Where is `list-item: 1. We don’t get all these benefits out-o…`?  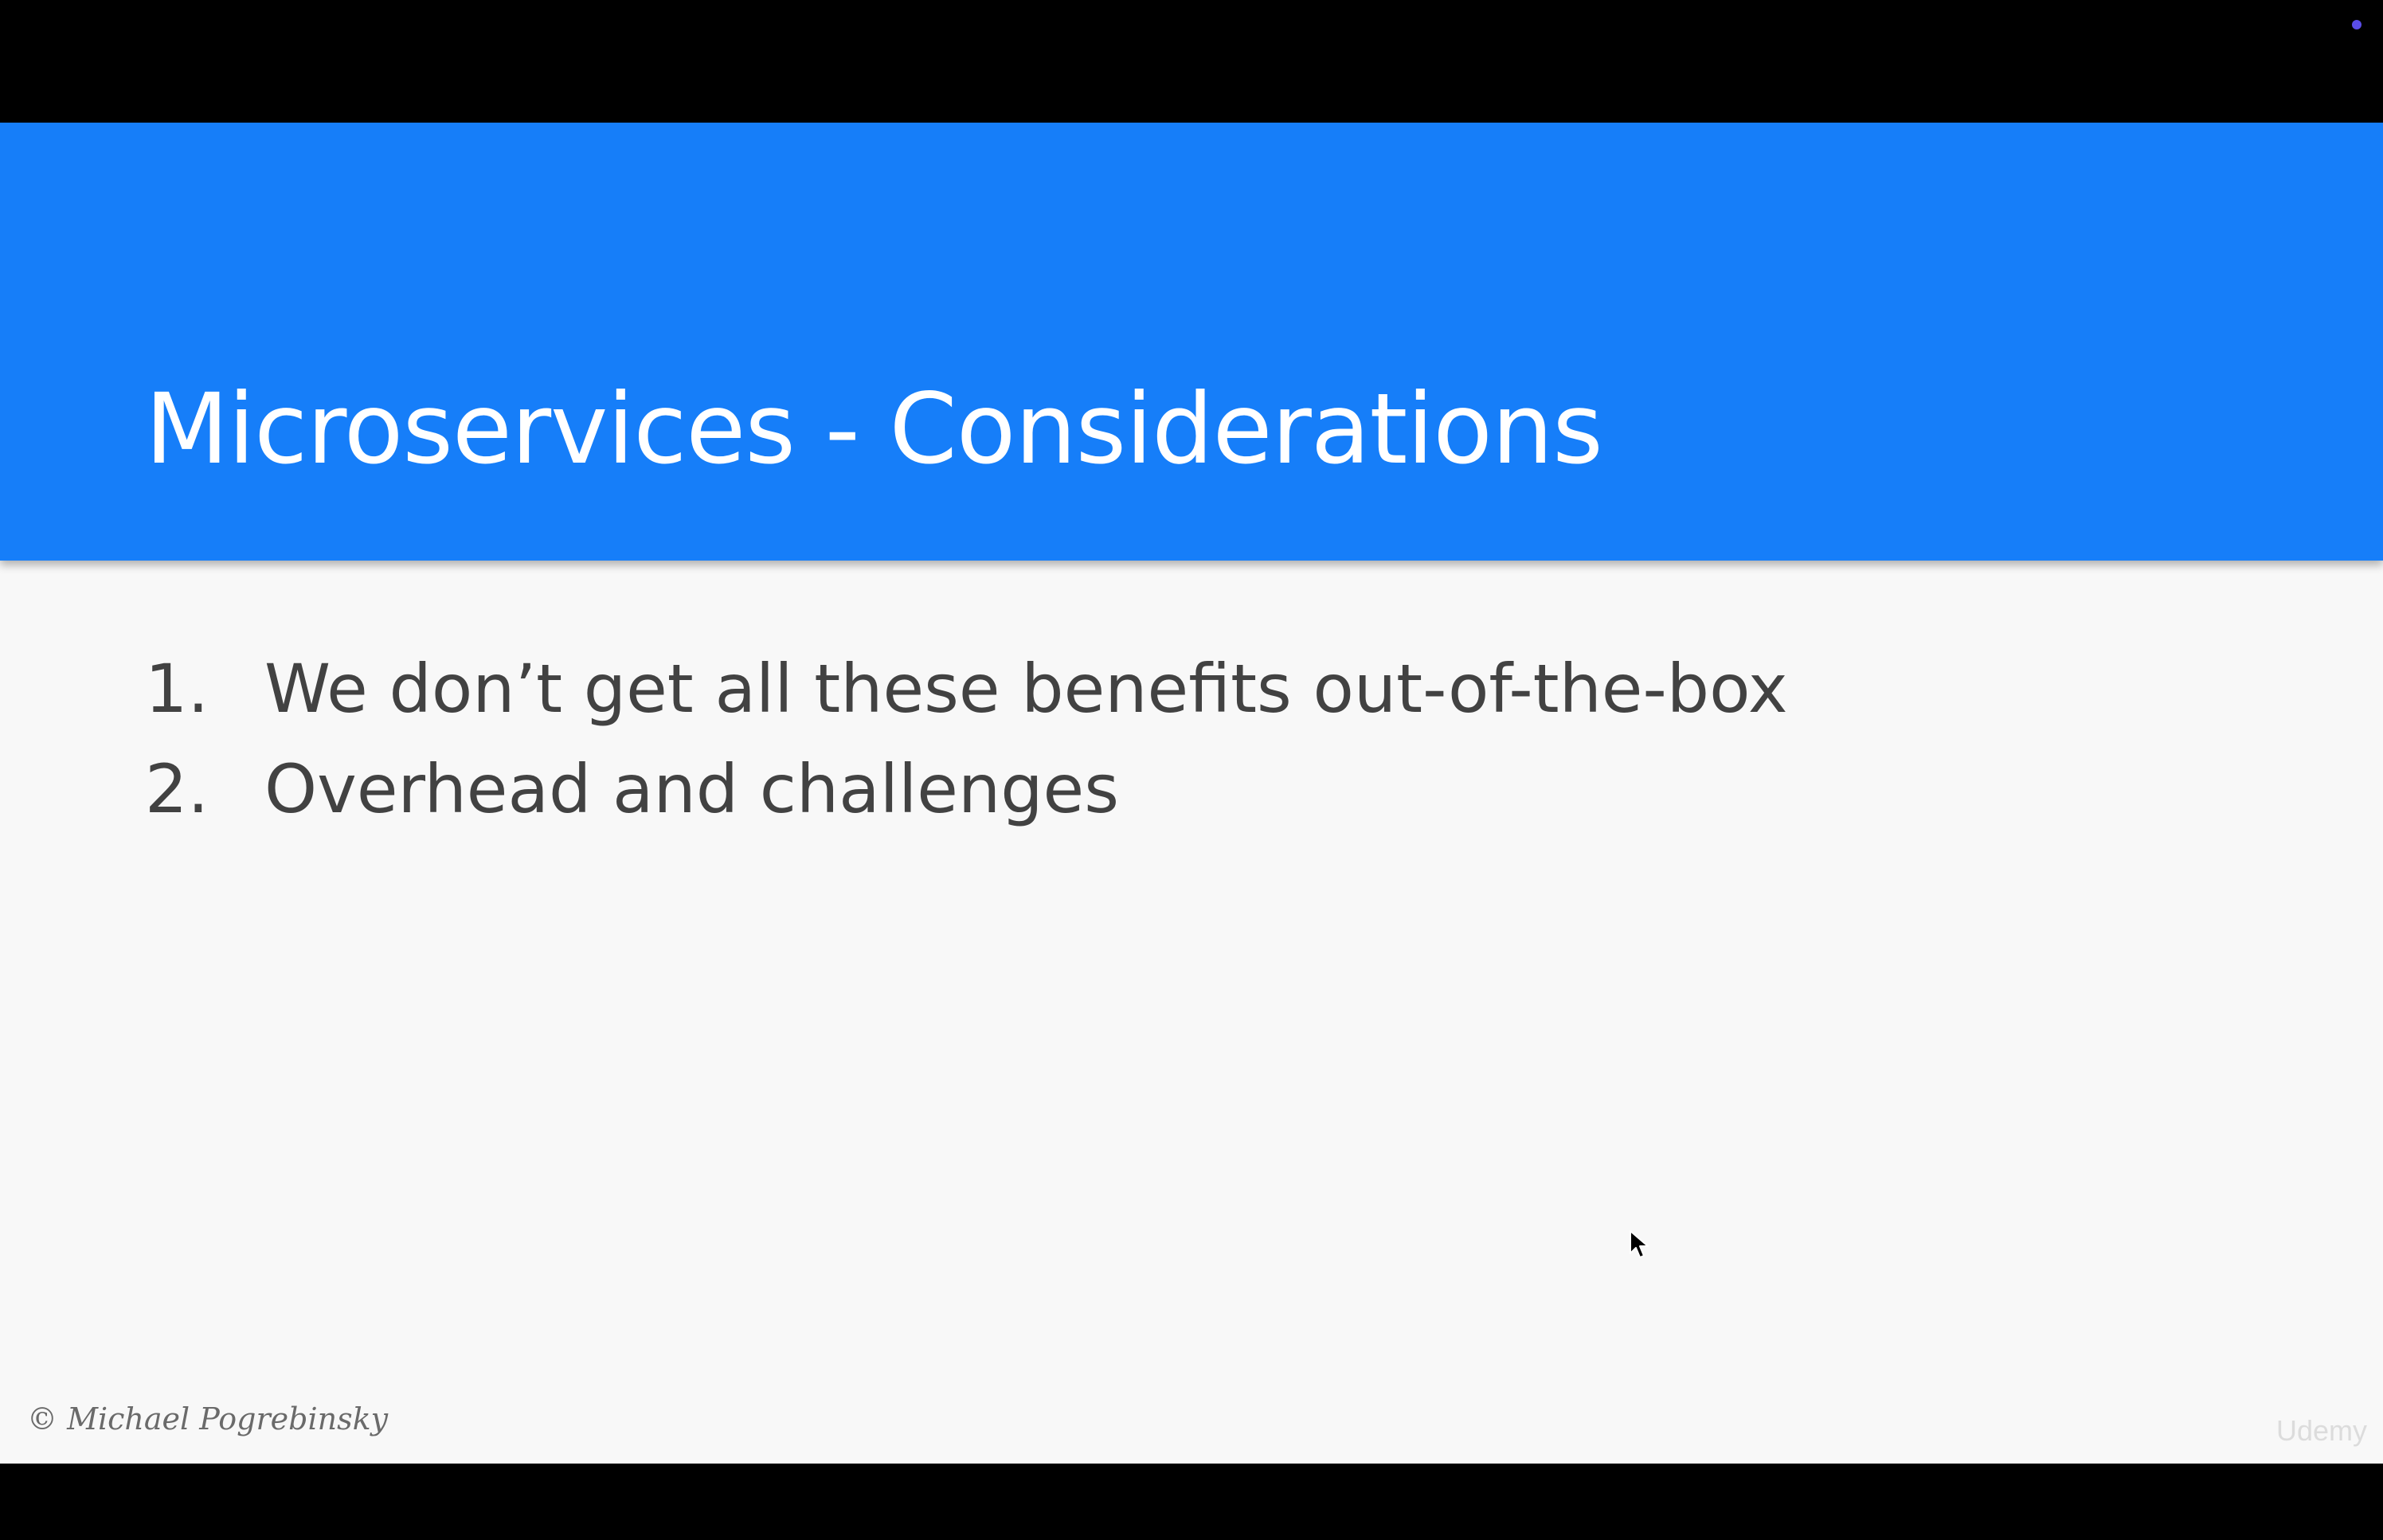 list-item: 1. We don’t get all these benefits out-o… is located at coordinates (967, 689).